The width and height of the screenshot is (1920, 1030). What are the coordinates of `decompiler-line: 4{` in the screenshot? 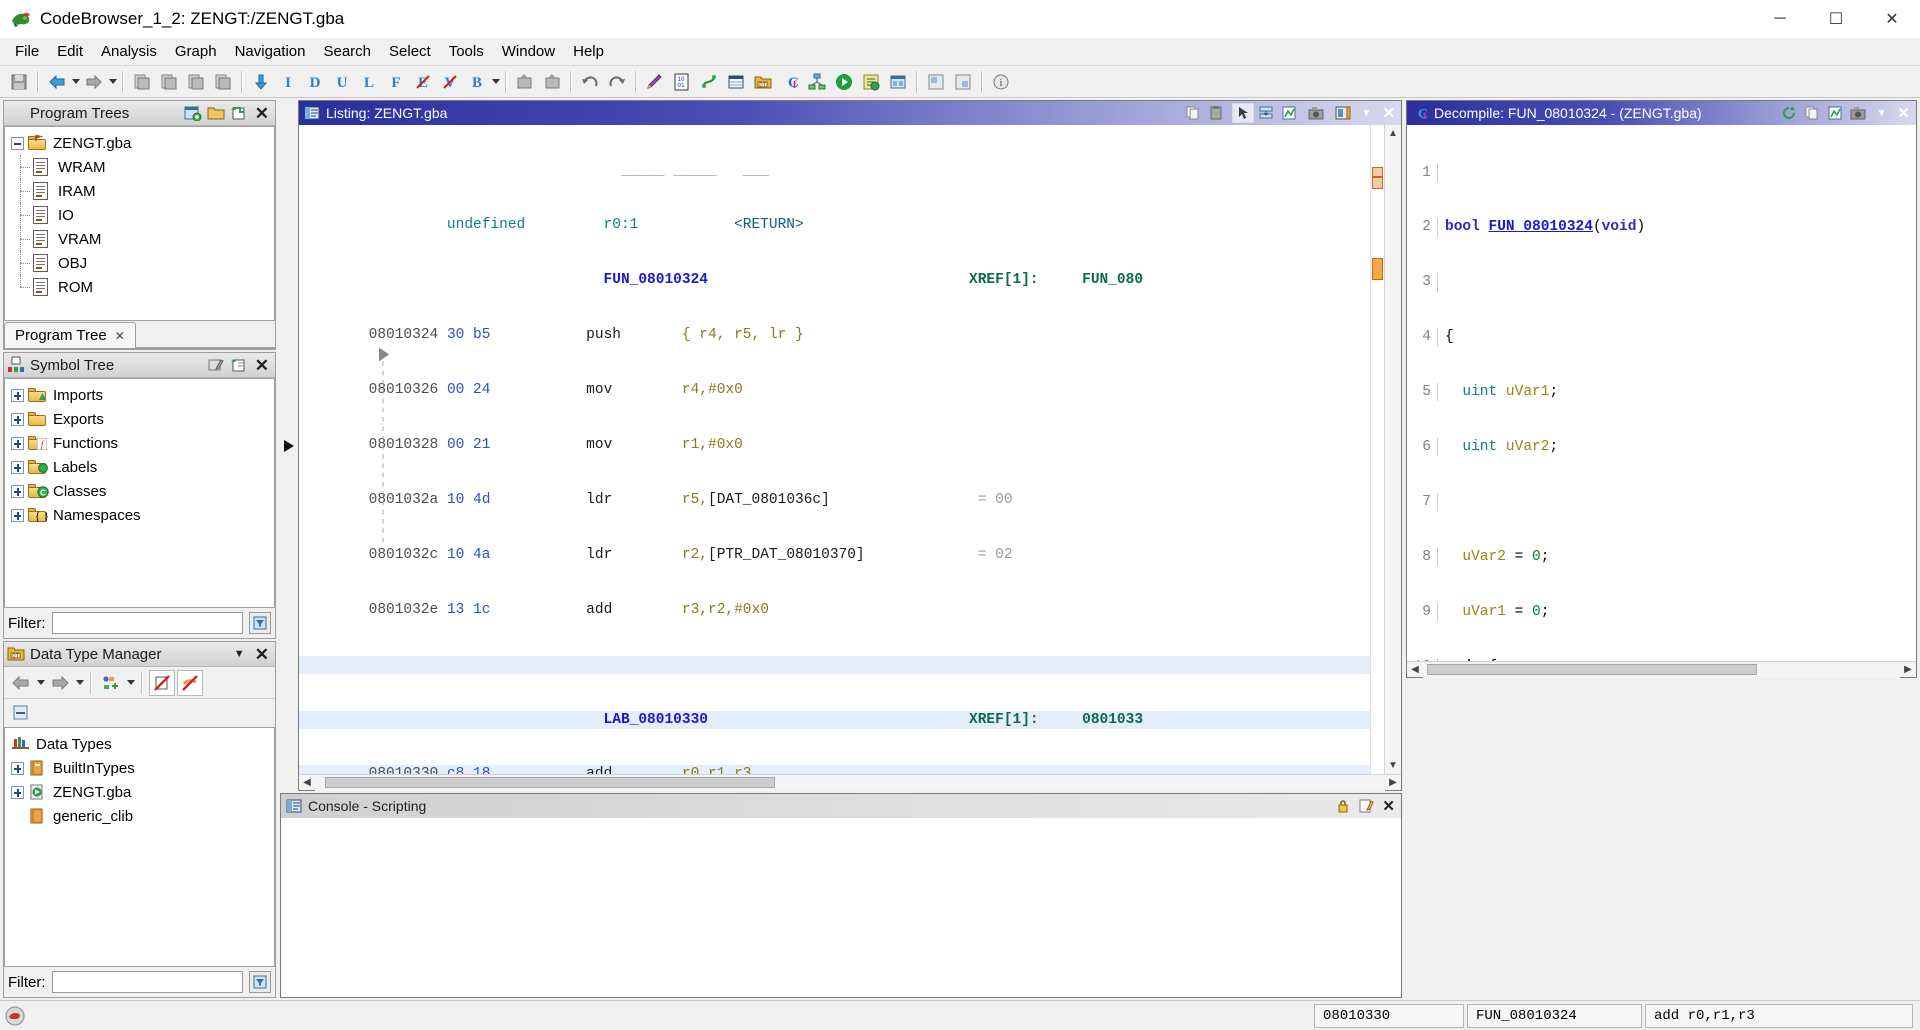 It's located at (1661, 337).